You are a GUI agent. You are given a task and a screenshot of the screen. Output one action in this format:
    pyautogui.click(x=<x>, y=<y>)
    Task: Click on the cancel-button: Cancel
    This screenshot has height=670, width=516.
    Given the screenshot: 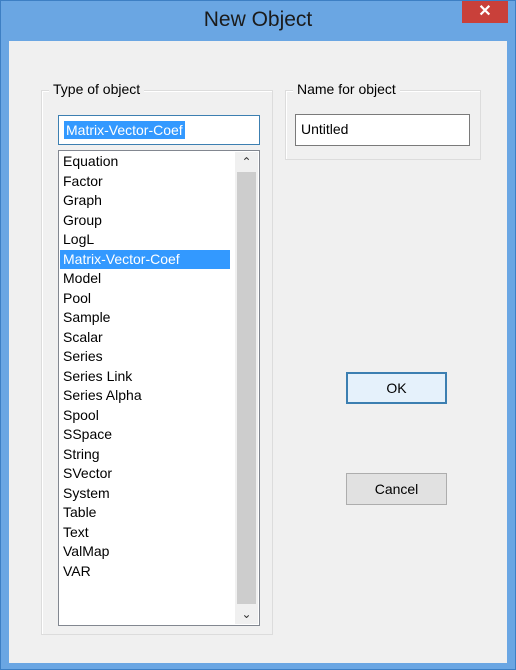 What is the action you would take?
    pyautogui.click(x=396, y=489)
    